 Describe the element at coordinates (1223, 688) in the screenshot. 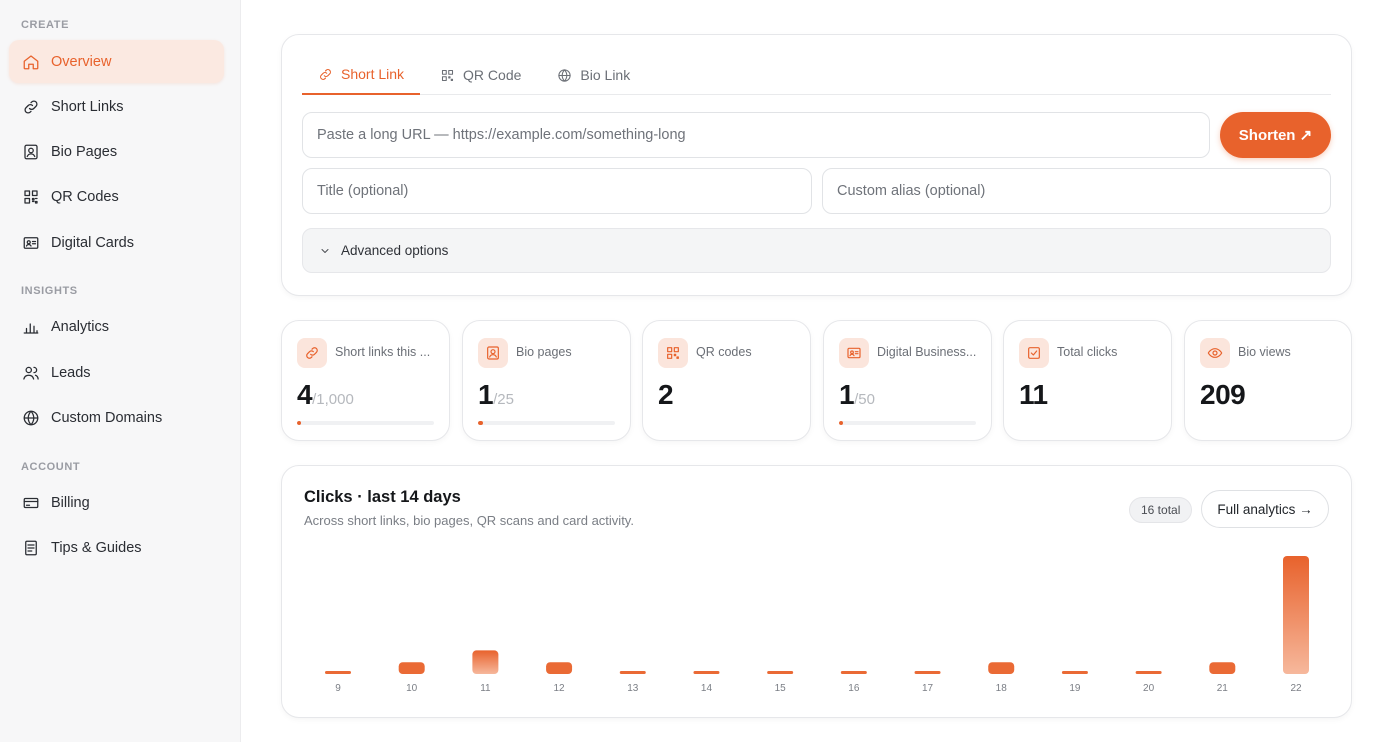

I see `x-tick-label: 21` at that location.